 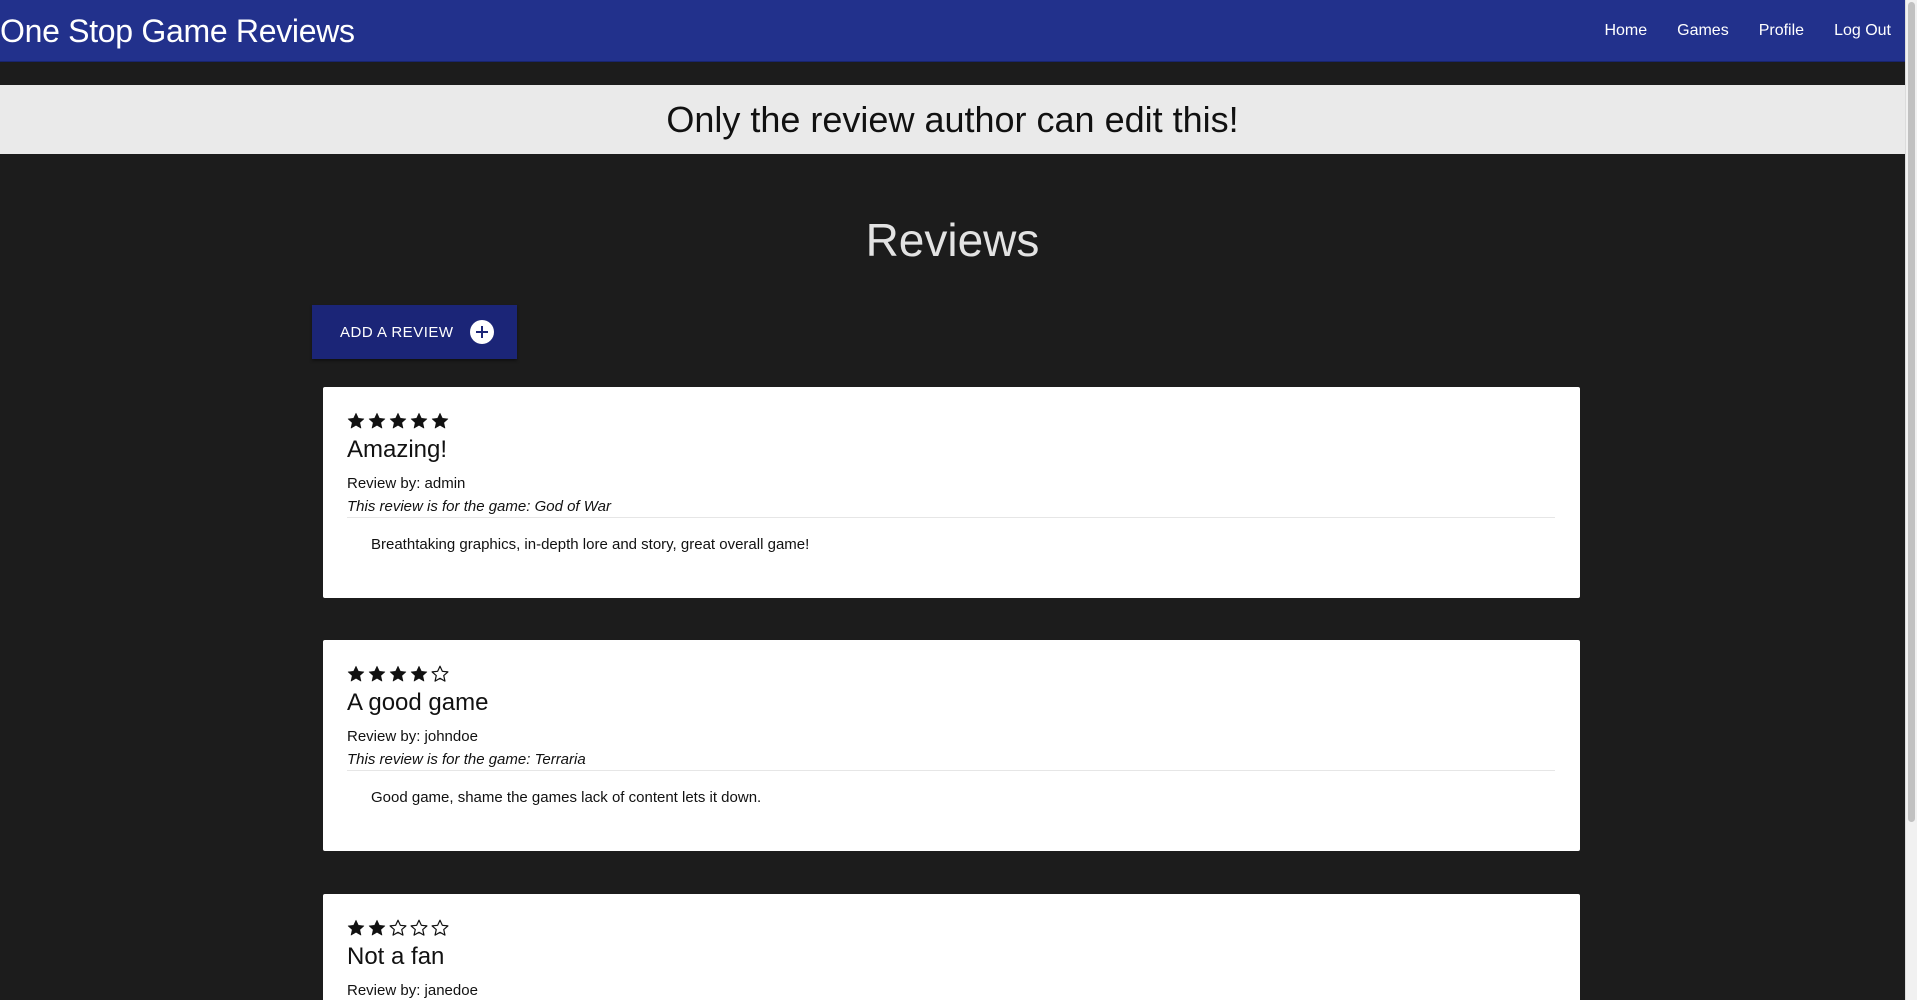 What do you see at coordinates (1703, 31) in the screenshot?
I see `nav-link-games: Games` at bounding box center [1703, 31].